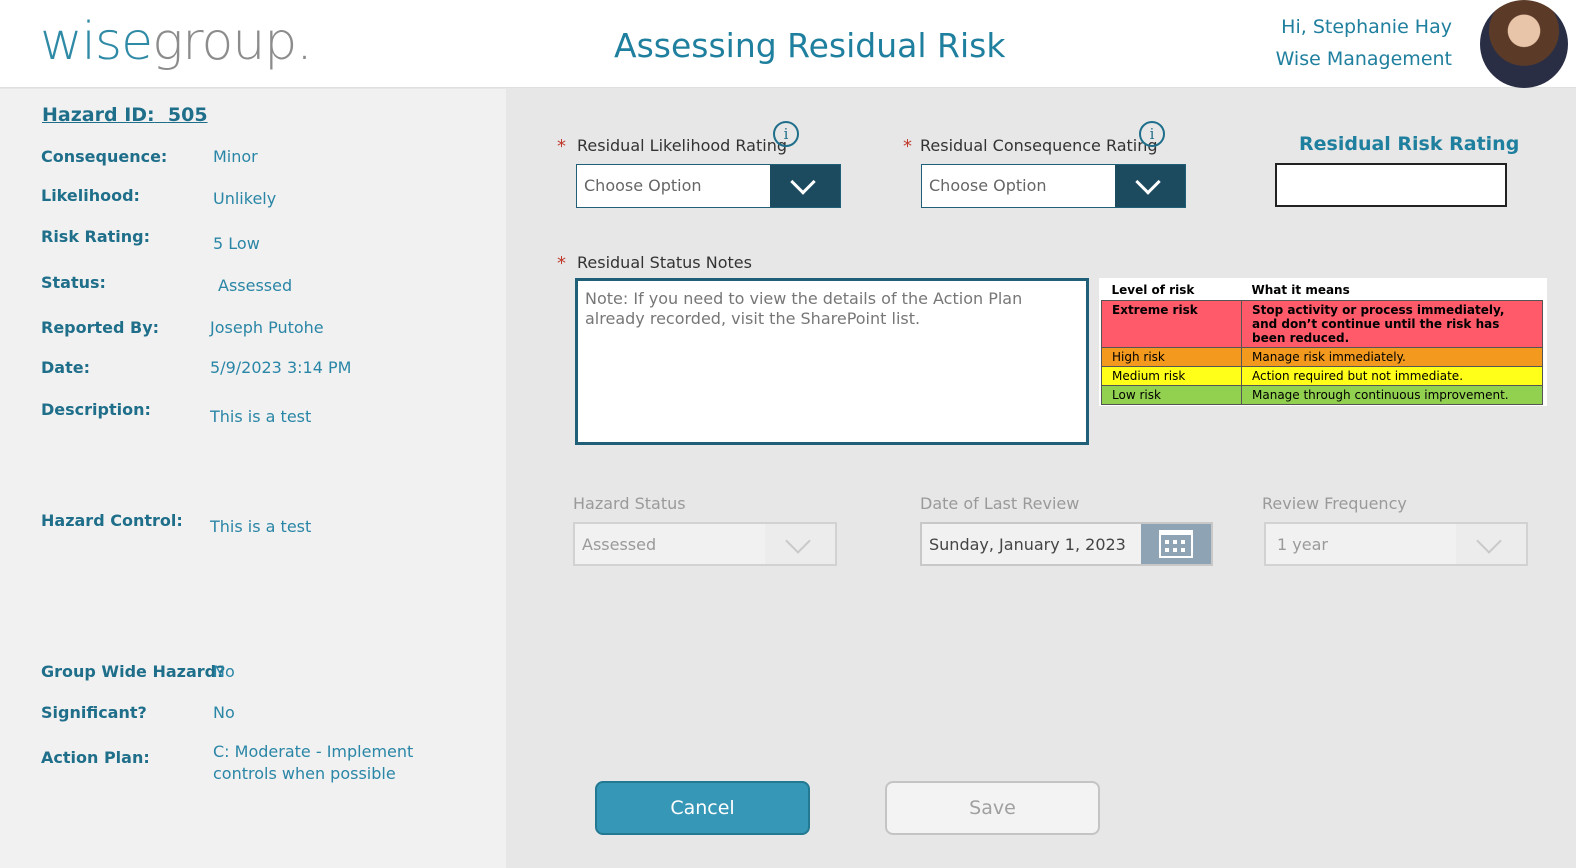 The height and width of the screenshot is (868, 1576). I want to click on calendar-button, so click(1176, 544).